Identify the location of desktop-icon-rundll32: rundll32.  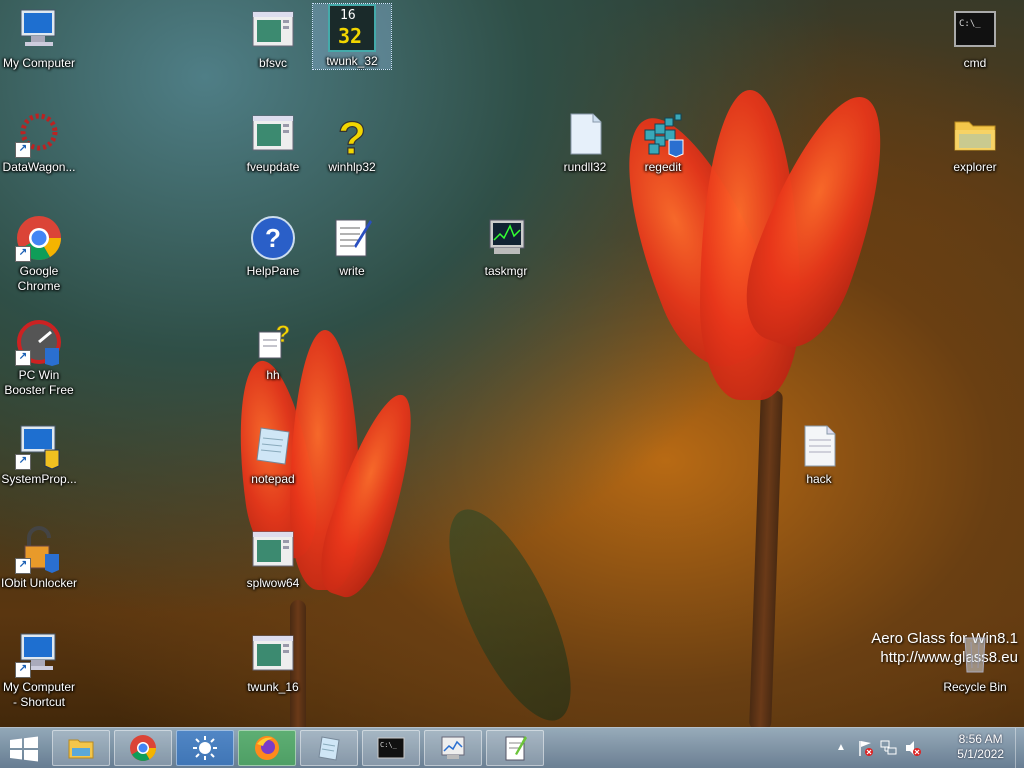
(585, 142).